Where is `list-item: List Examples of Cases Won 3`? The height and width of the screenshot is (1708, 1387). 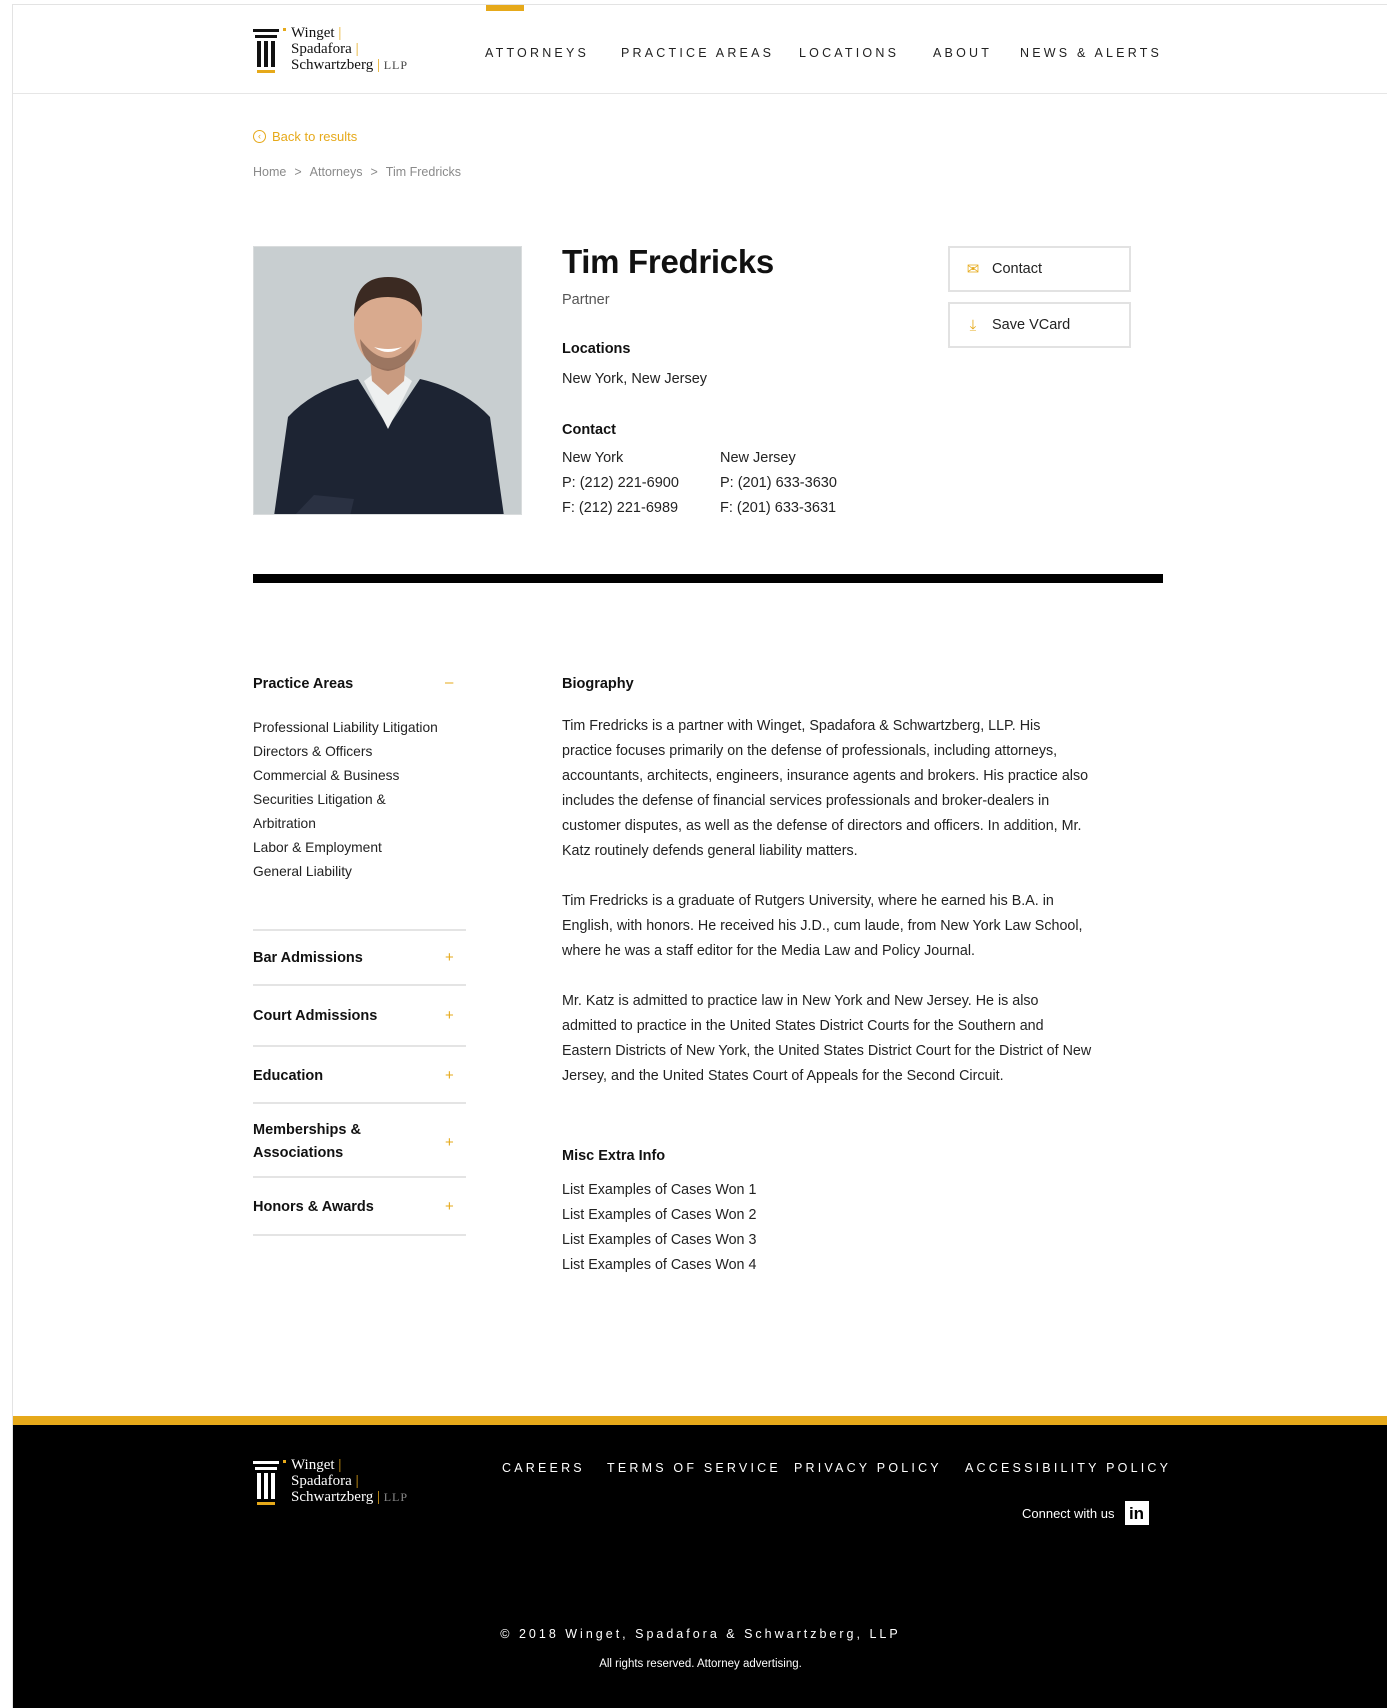 list-item: List Examples of Cases Won 3 is located at coordinates (659, 1240).